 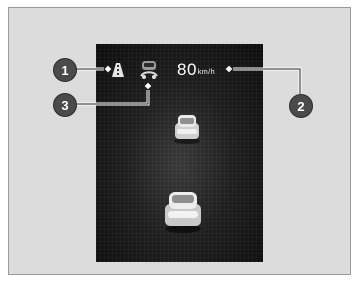 I want to click on callout-2-label: 2, so click(x=301, y=106).